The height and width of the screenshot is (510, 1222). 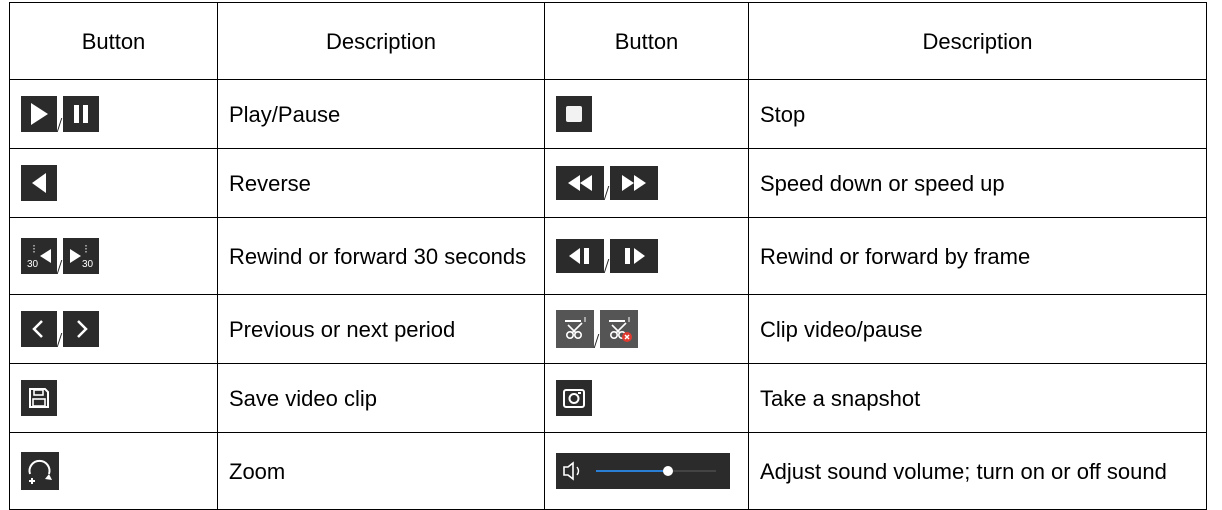 What do you see at coordinates (574, 398) in the screenshot?
I see `camera-icon` at bounding box center [574, 398].